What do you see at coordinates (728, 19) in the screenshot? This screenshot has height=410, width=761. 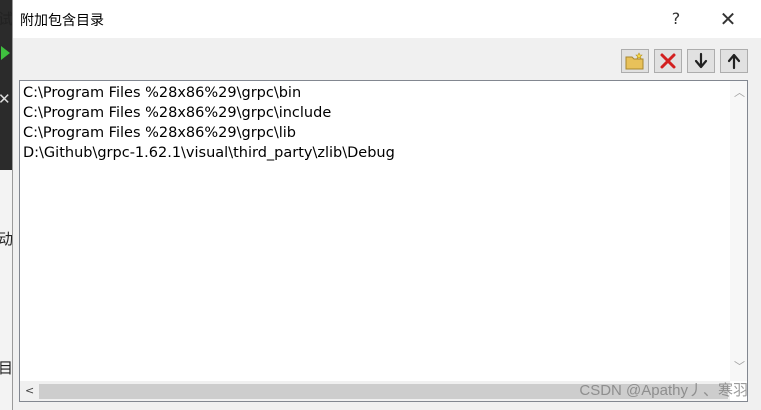 I see `close-button: ✕` at bounding box center [728, 19].